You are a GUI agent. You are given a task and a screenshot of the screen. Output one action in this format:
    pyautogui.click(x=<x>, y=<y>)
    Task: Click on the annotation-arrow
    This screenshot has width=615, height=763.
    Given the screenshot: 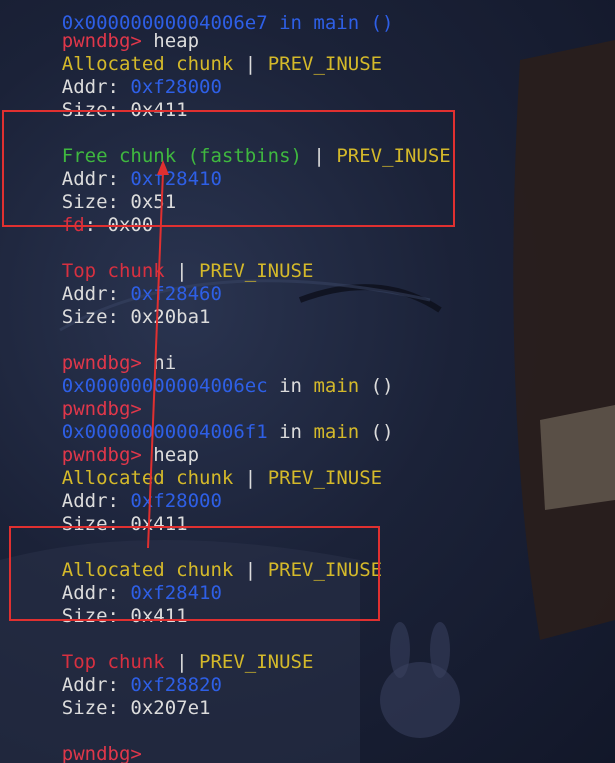 What is the action you would take?
    pyautogui.click(x=158, y=354)
    